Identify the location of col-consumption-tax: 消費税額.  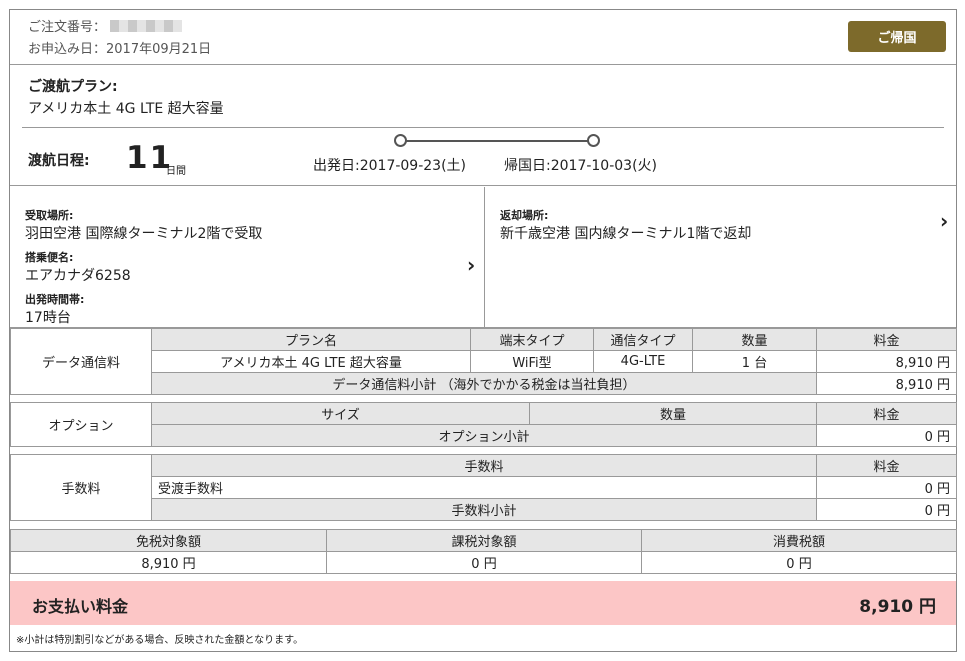
(799, 540).